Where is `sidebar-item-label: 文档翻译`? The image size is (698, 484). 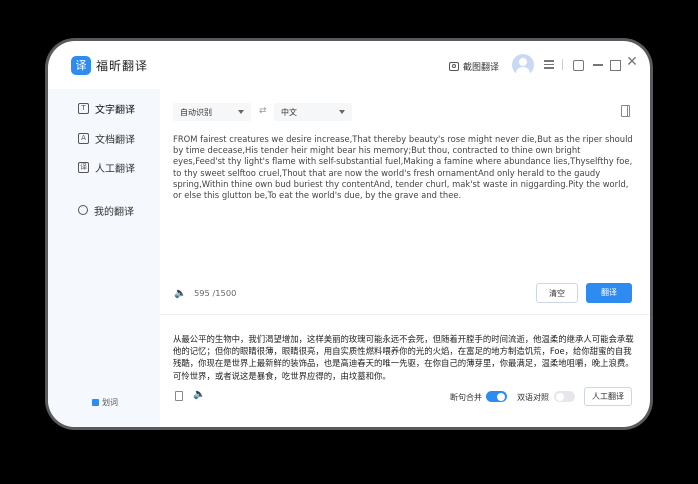 sidebar-item-label: 文档翻译 is located at coordinates (115, 140).